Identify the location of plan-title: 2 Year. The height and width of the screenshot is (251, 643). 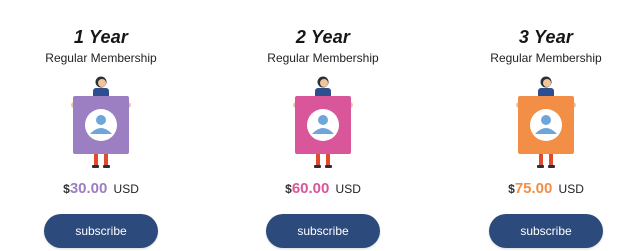
(323, 37).